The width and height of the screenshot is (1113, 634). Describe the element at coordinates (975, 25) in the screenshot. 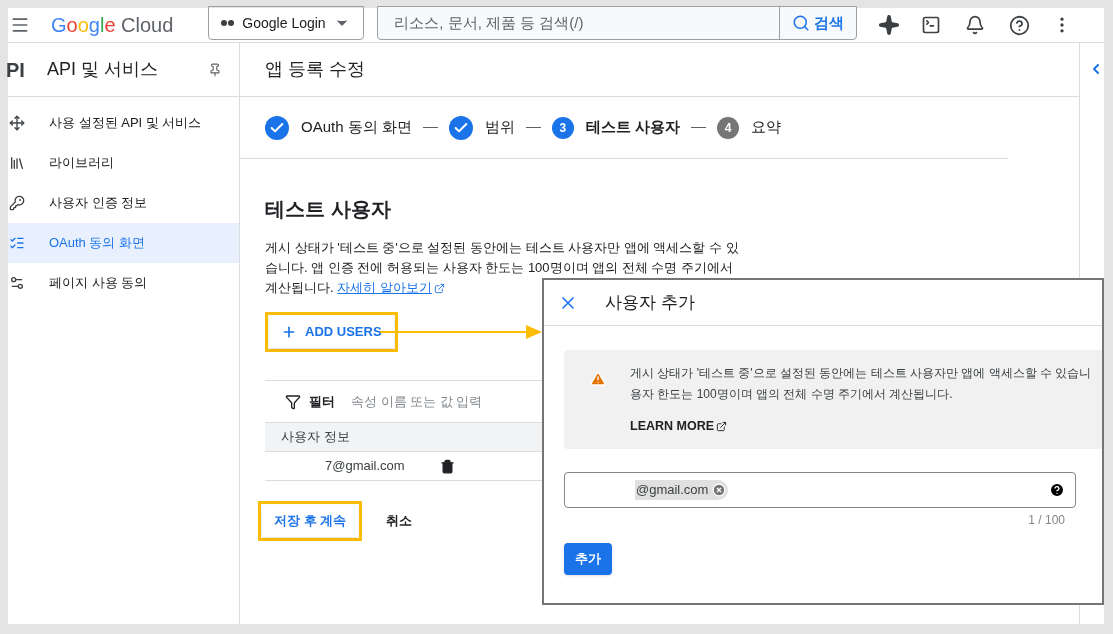

I see `notifications-icon` at that location.